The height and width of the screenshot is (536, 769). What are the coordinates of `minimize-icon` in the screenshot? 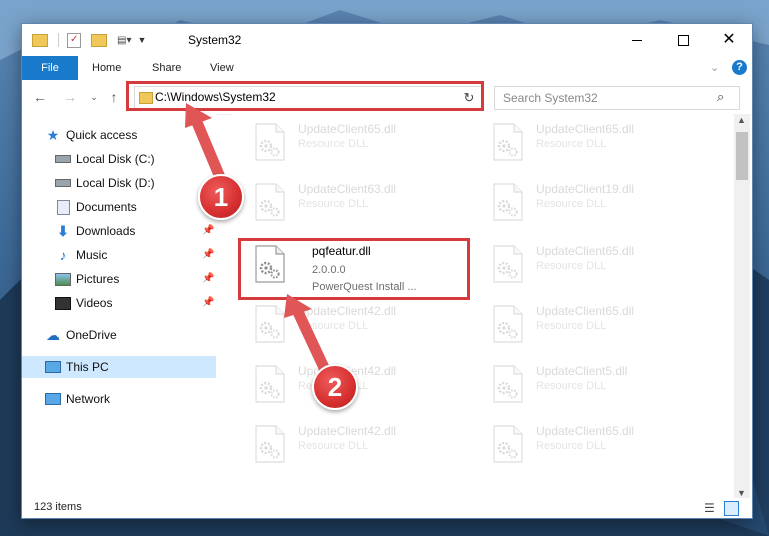 It's located at (637, 40).